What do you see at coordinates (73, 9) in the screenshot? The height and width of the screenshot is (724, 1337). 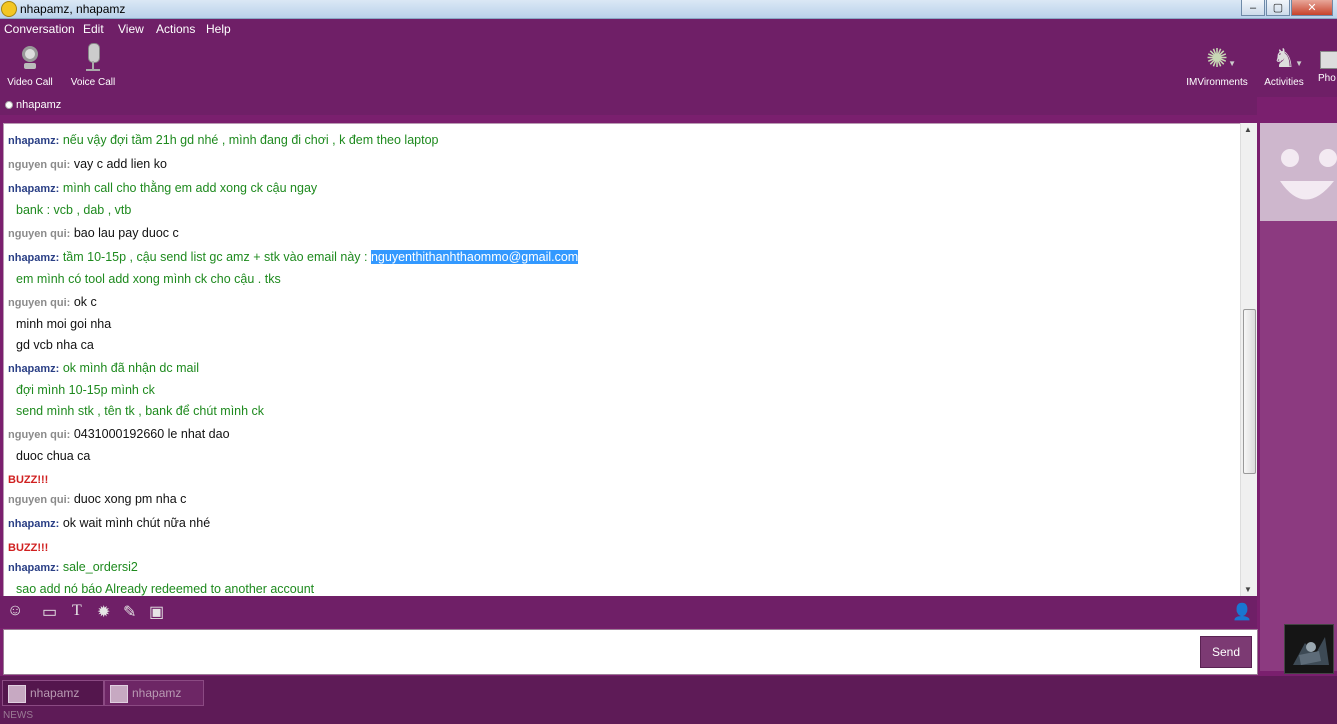 I see `window-title: nhapamz, nhapamz` at bounding box center [73, 9].